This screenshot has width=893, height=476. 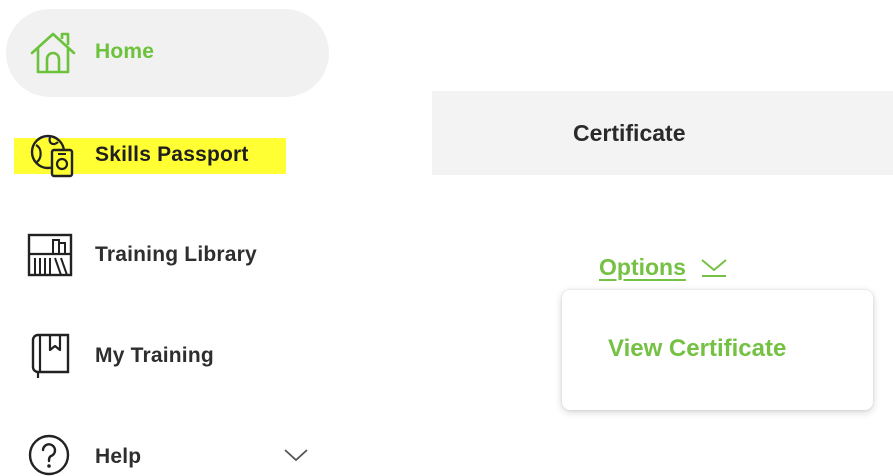 I want to click on skills-passport-icon, so click(x=53, y=158).